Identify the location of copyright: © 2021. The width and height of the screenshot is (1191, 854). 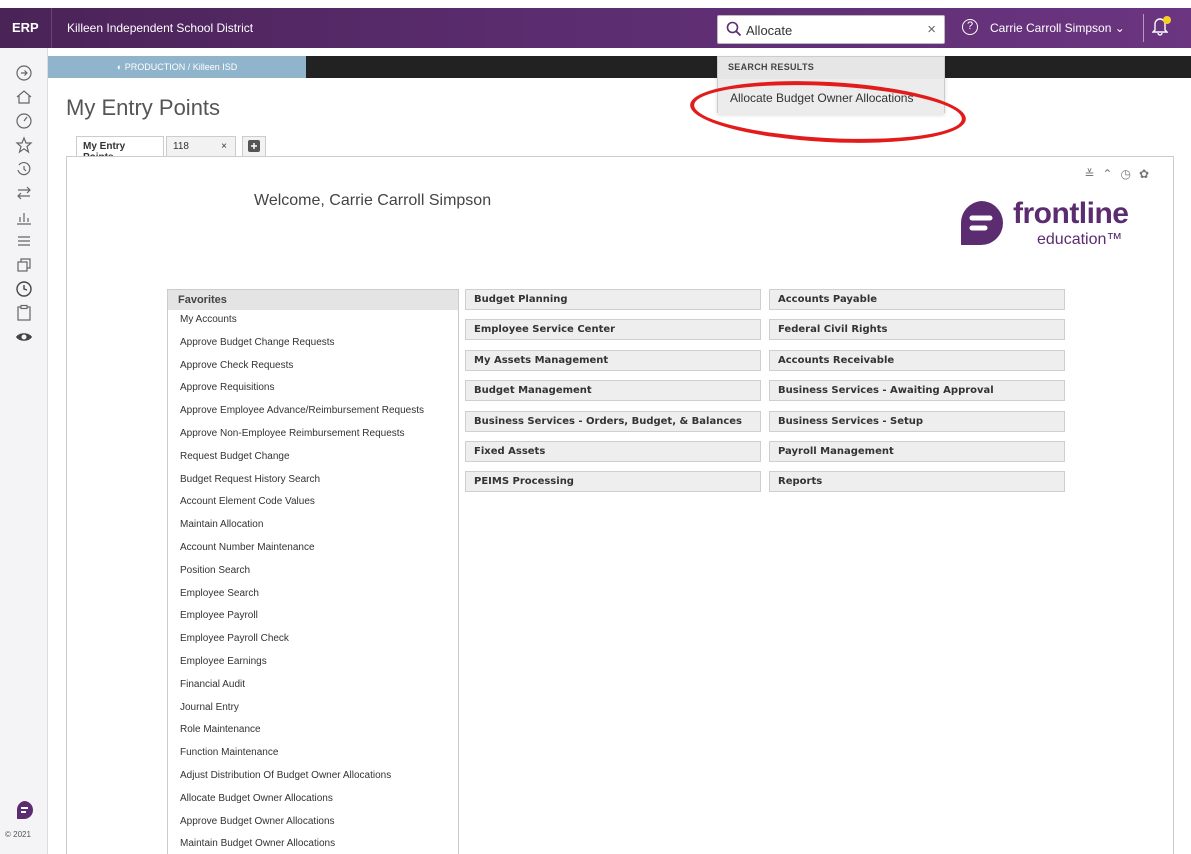
(18, 834).